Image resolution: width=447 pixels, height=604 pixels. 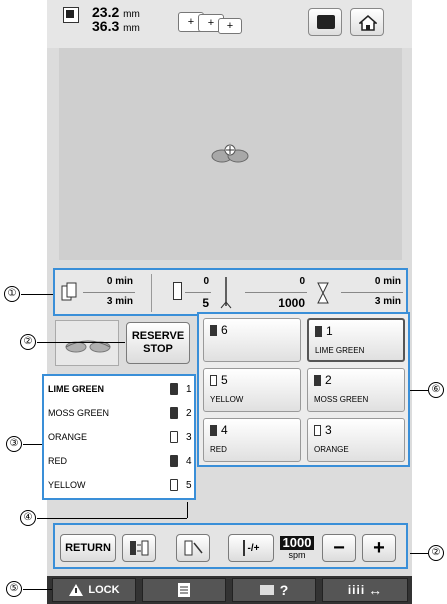 I want to click on callout-2b: ②, so click(x=436, y=553).